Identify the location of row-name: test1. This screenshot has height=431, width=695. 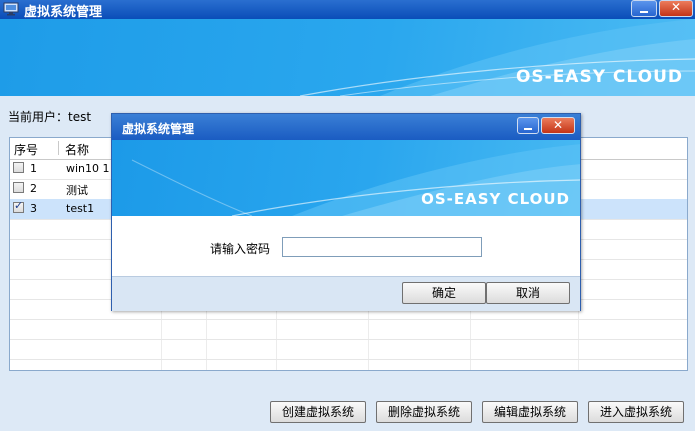
(80, 208).